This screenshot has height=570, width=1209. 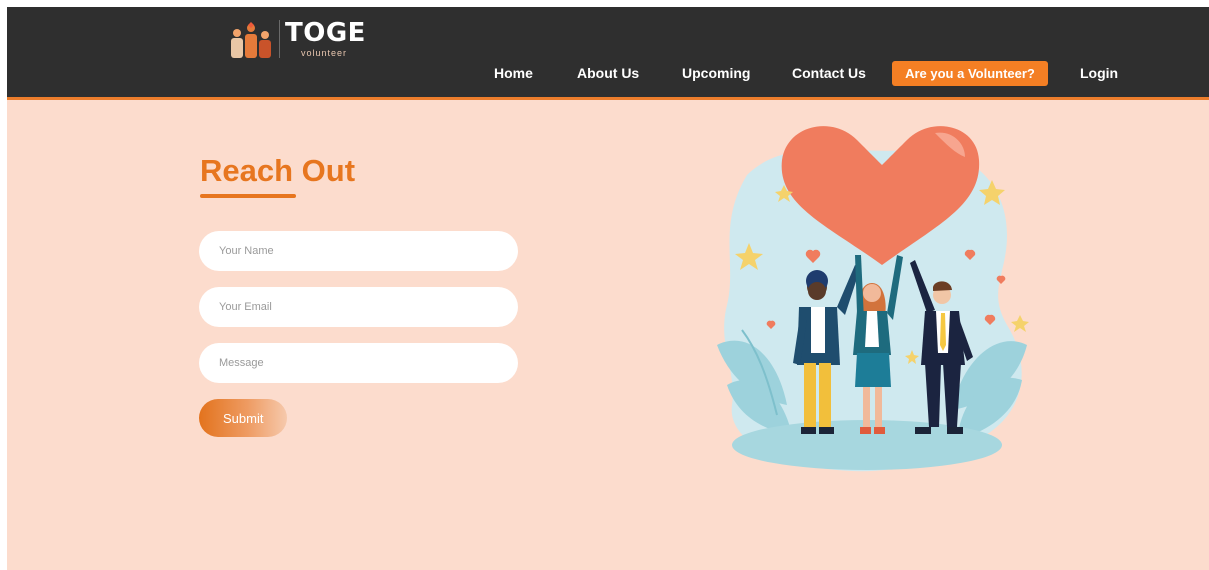 What do you see at coordinates (248, 196) in the screenshot?
I see `title-underline` at bounding box center [248, 196].